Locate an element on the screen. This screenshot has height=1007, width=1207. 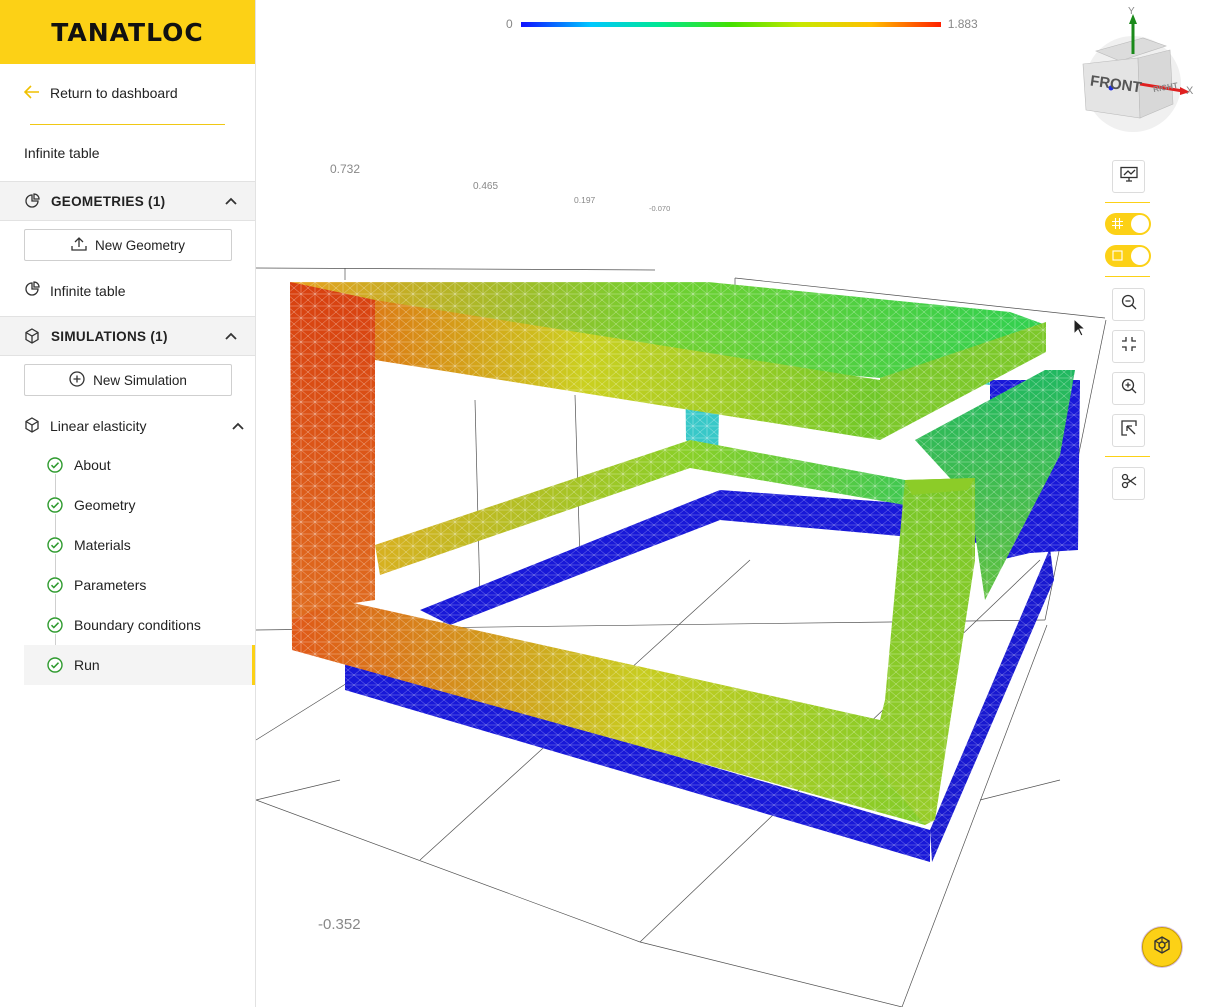
axis-tick-label: 0.465 is located at coordinates (486, 186).